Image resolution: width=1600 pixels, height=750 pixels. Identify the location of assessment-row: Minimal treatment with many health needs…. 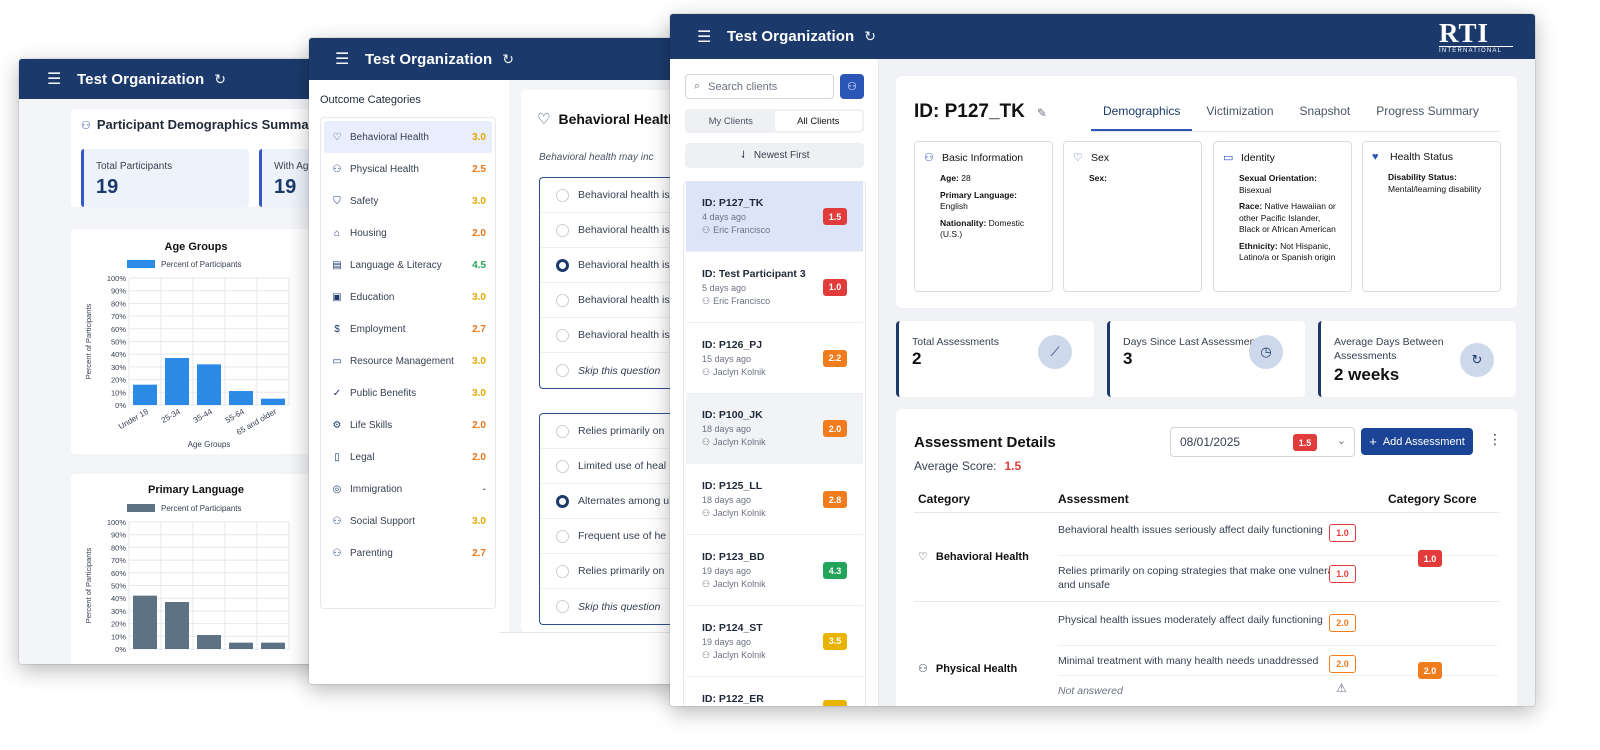
(1188, 661).